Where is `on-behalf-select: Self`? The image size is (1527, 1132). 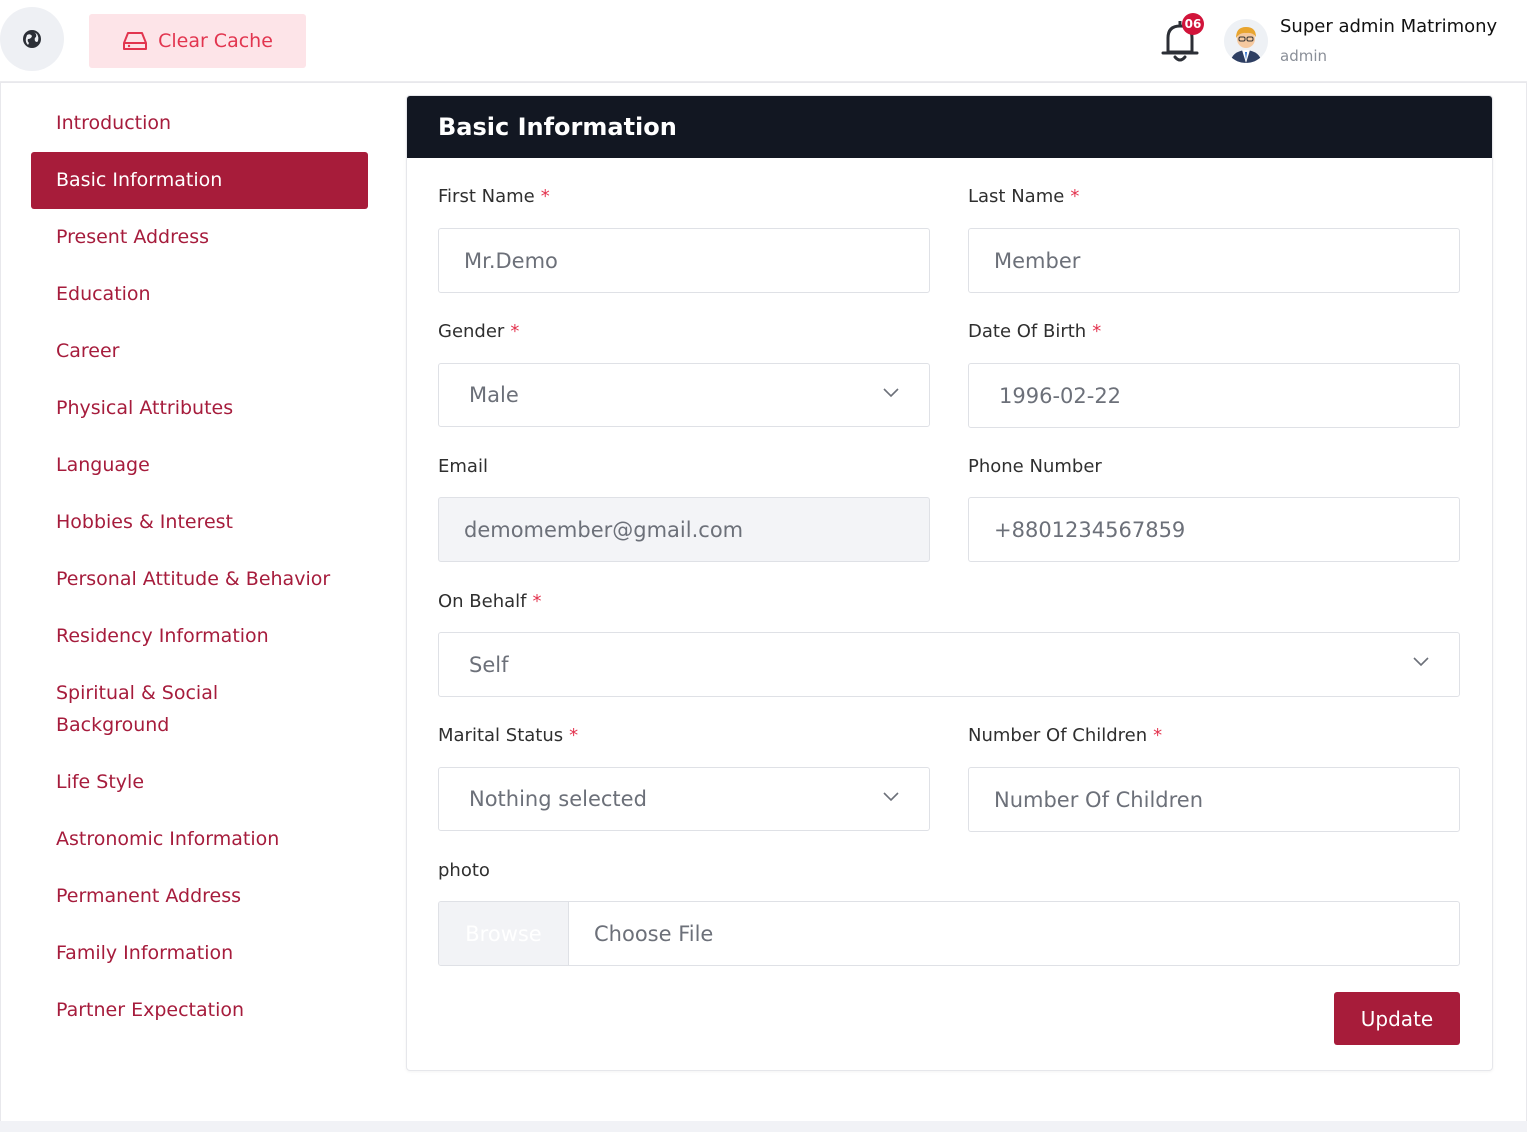 on-behalf-select: Self is located at coordinates (949, 664).